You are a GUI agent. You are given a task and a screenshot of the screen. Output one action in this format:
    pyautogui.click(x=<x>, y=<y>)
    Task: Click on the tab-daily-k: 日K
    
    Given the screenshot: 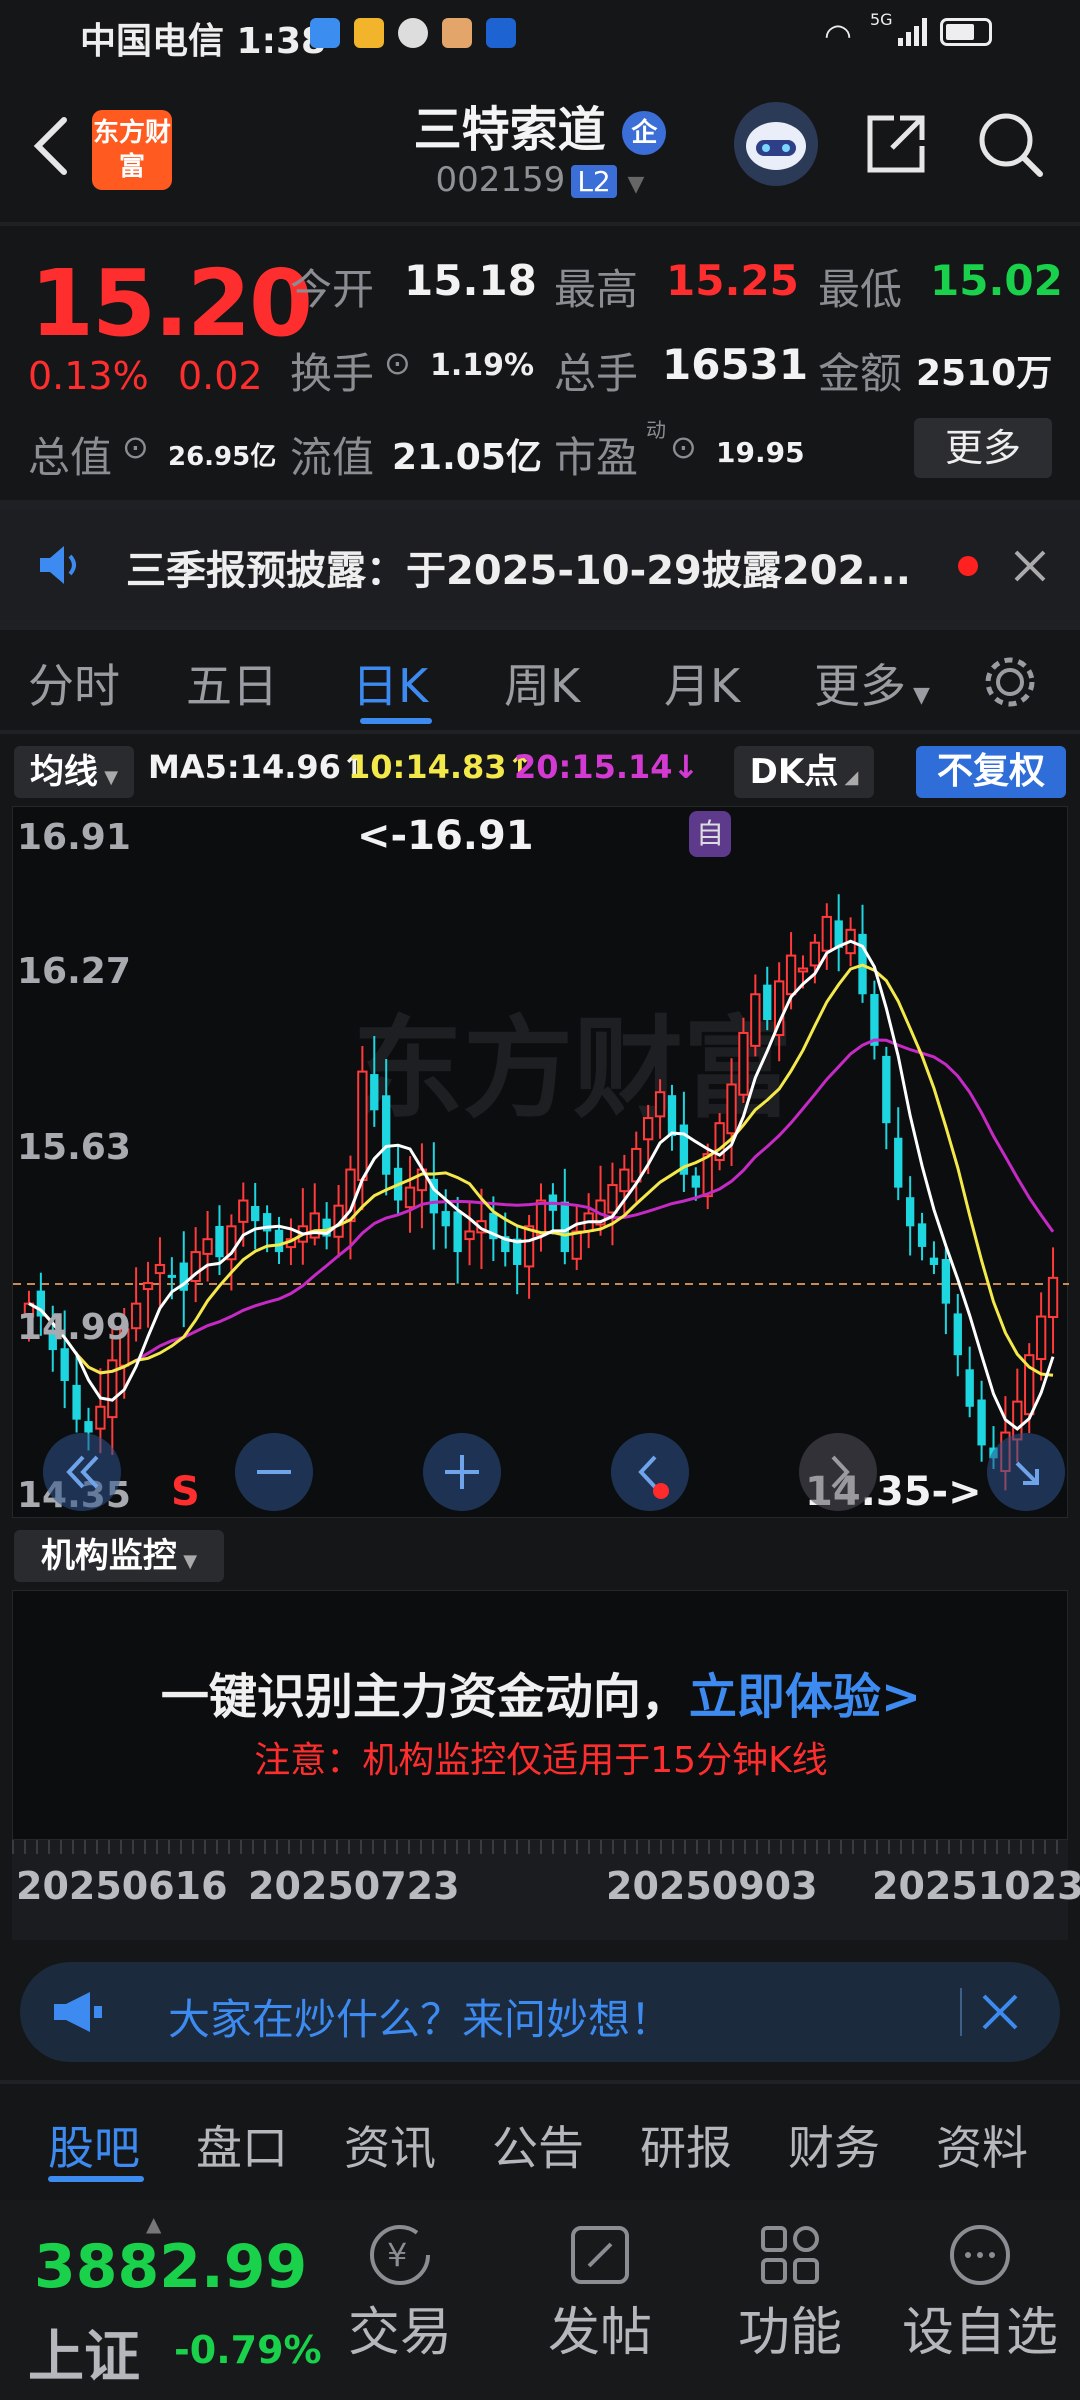 What is the action you would take?
    pyautogui.click(x=390, y=683)
    